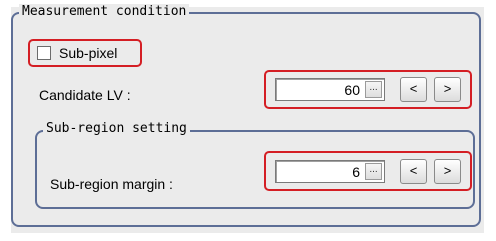  What do you see at coordinates (447, 171) in the screenshot?
I see `subregion-margin-increment-button: >` at bounding box center [447, 171].